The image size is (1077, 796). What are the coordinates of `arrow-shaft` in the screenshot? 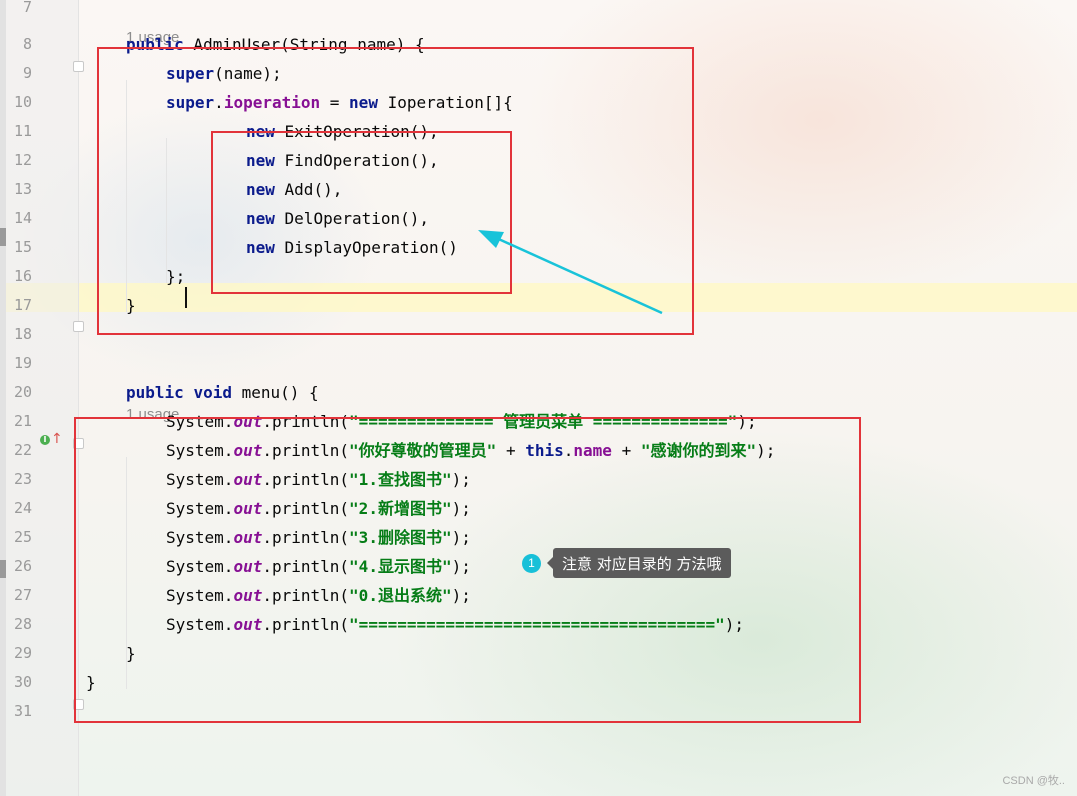 It's located at (577, 274).